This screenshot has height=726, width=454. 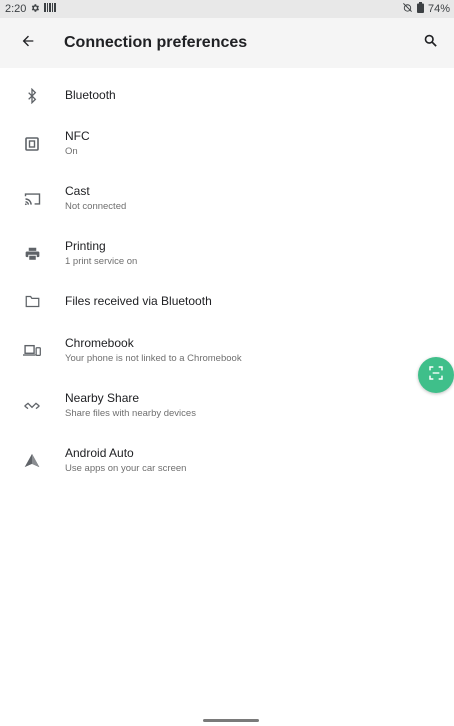 I want to click on item-label: Files received via Bluetooth, so click(x=138, y=301).